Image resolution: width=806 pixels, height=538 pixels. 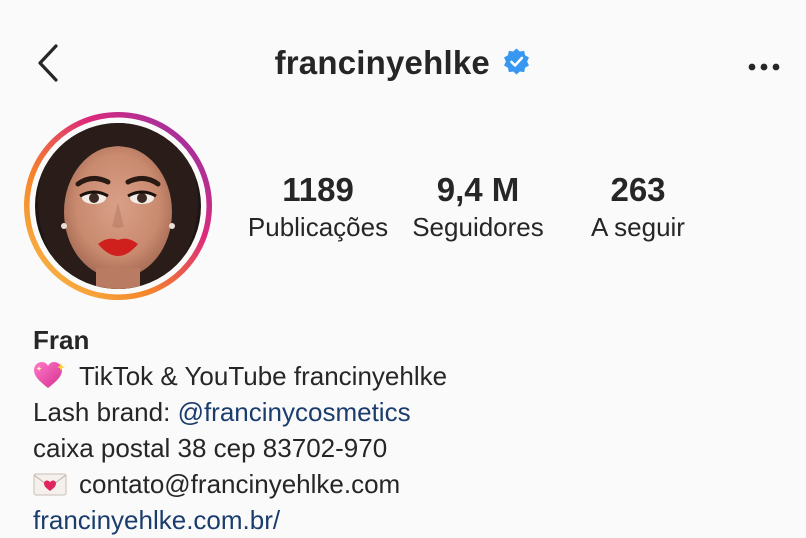 I want to click on more-horizontal-icon, so click(x=764, y=67).